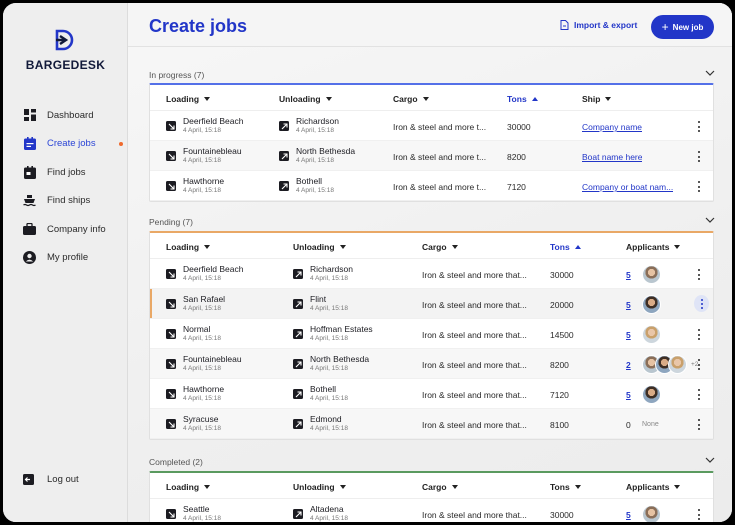  What do you see at coordinates (612, 127) in the screenshot?
I see `ship-link: Company name` at bounding box center [612, 127].